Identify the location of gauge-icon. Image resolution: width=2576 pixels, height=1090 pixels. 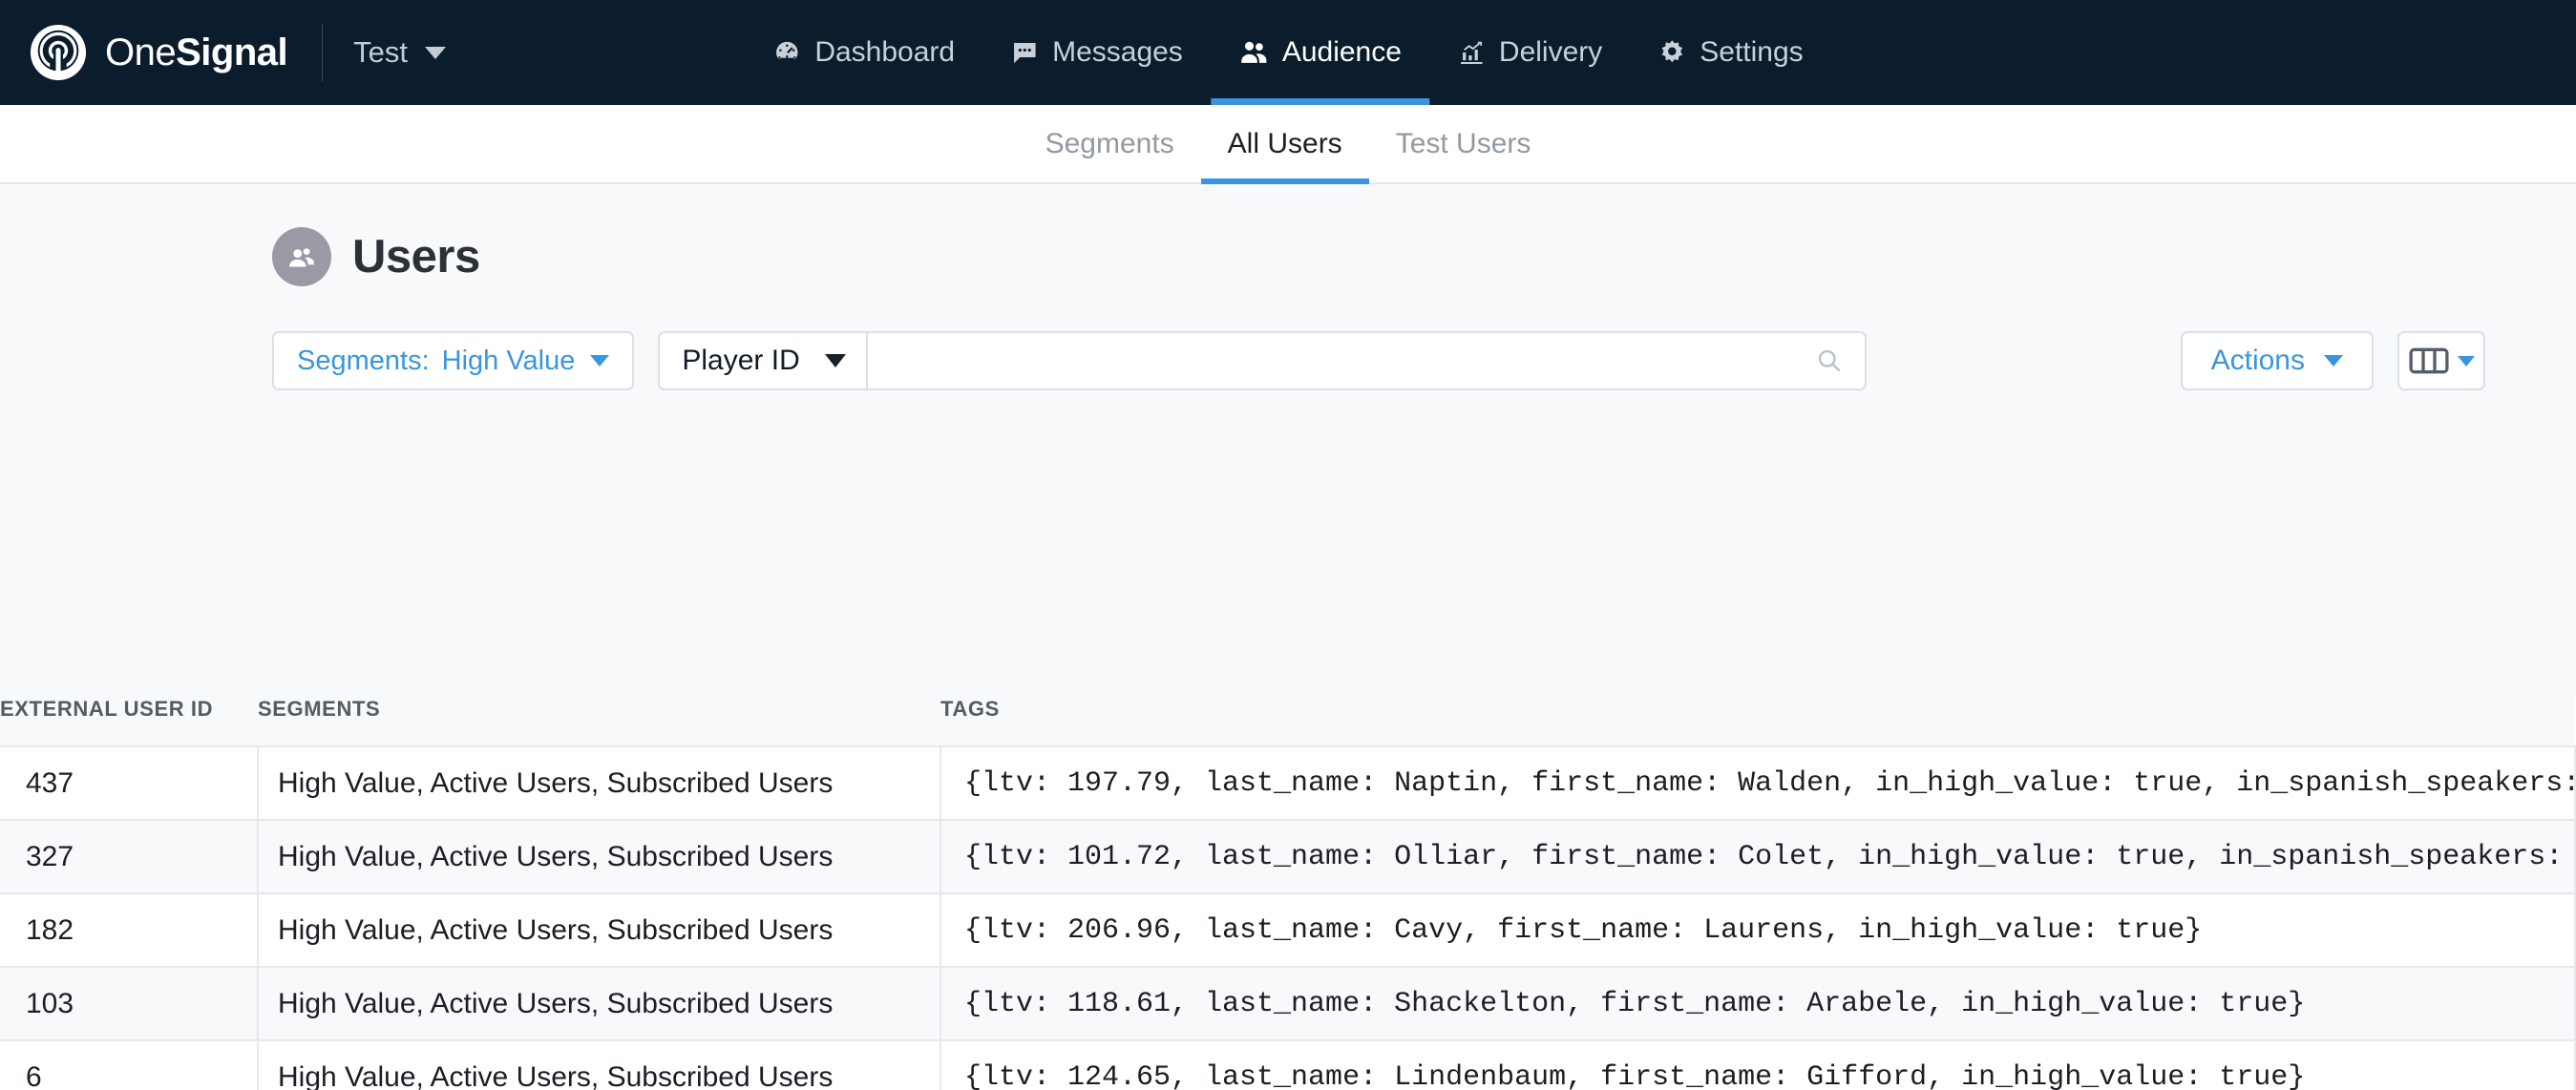
(786, 52).